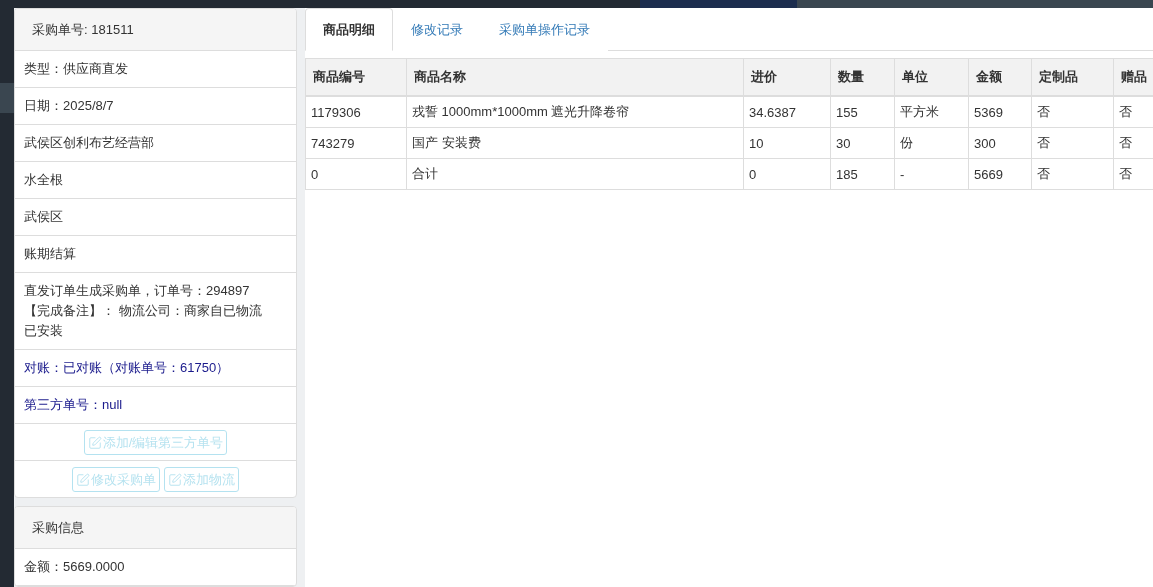 The height and width of the screenshot is (587, 1153). Describe the element at coordinates (50, 254) in the screenshot. I see `info-text: 账期结算` at that location.